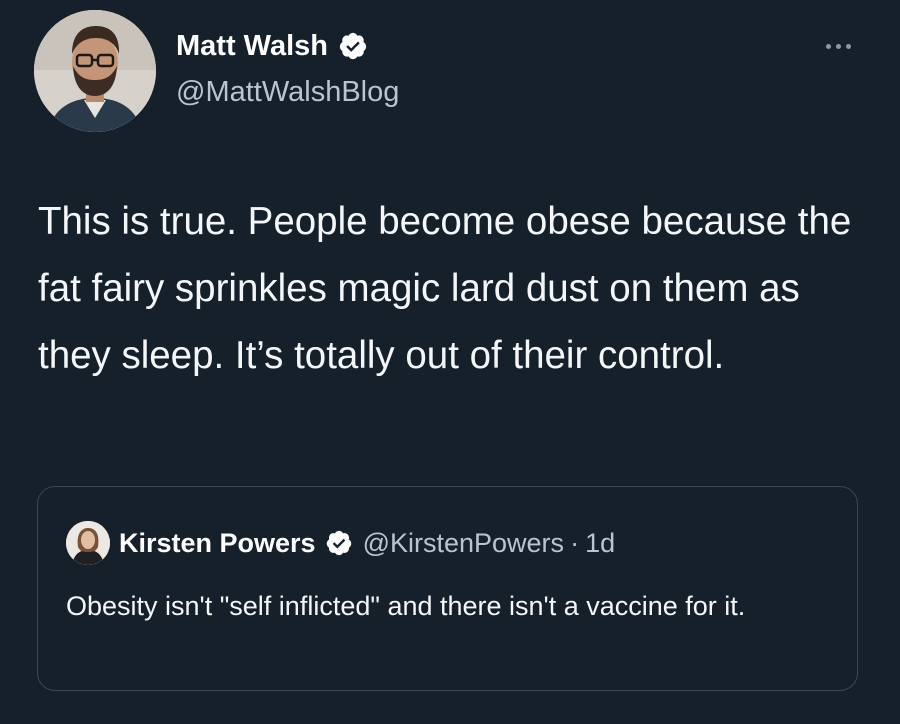  What do you see at coordinates (252, 46) in the screenshot?
I see `author-name: Matt Walsh` at bounding box center [252, 46].